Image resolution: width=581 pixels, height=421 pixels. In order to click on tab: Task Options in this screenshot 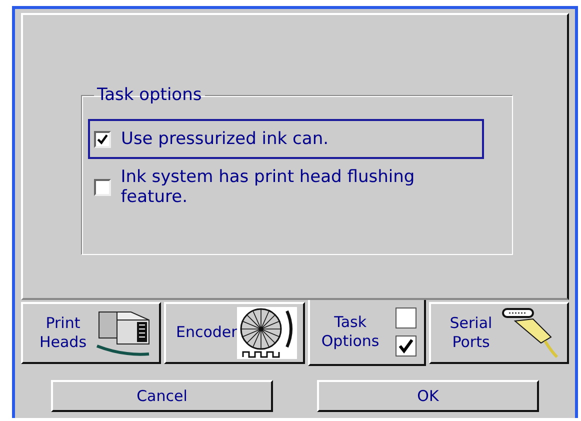, I will do `click(367, 332)`.